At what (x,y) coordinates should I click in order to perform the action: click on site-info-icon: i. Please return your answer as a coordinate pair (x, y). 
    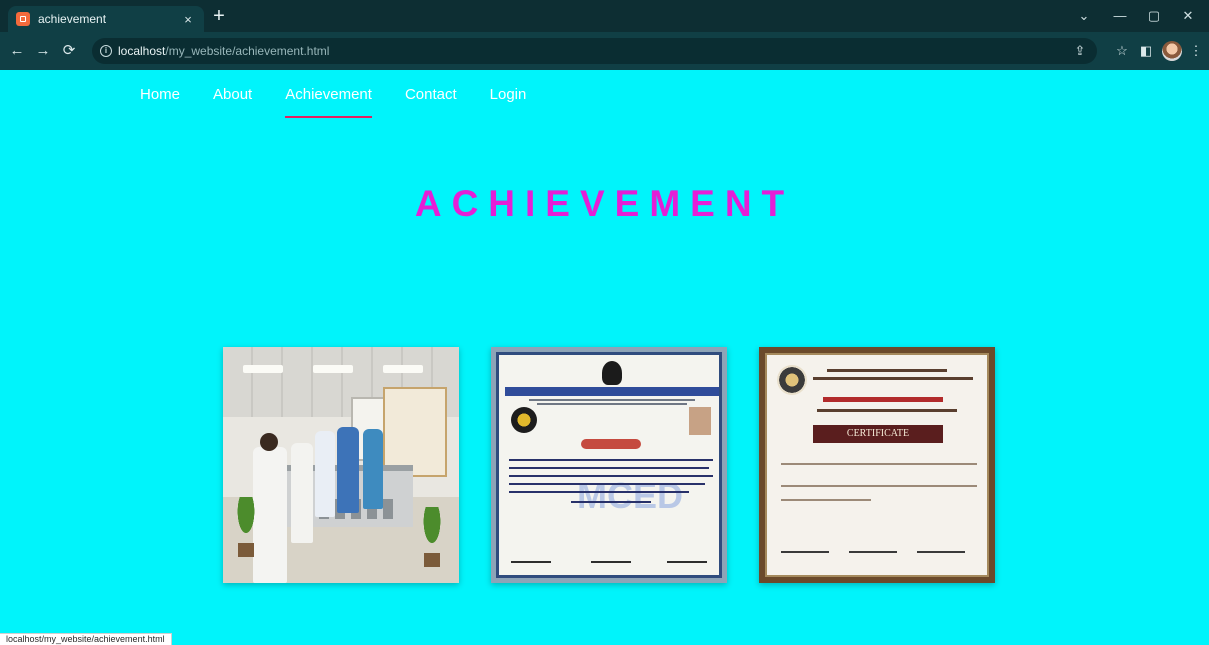
    Looking at the image, I should click on (106, 51).